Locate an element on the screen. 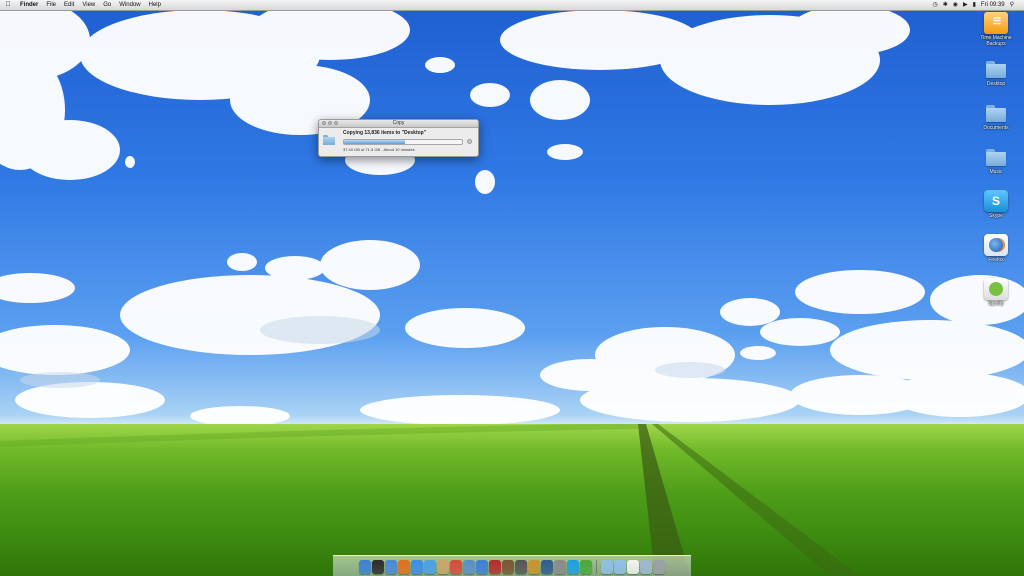 The height and width of the screenshot is (576, 1024). menu-view: View is located at coordinates (88, 5).